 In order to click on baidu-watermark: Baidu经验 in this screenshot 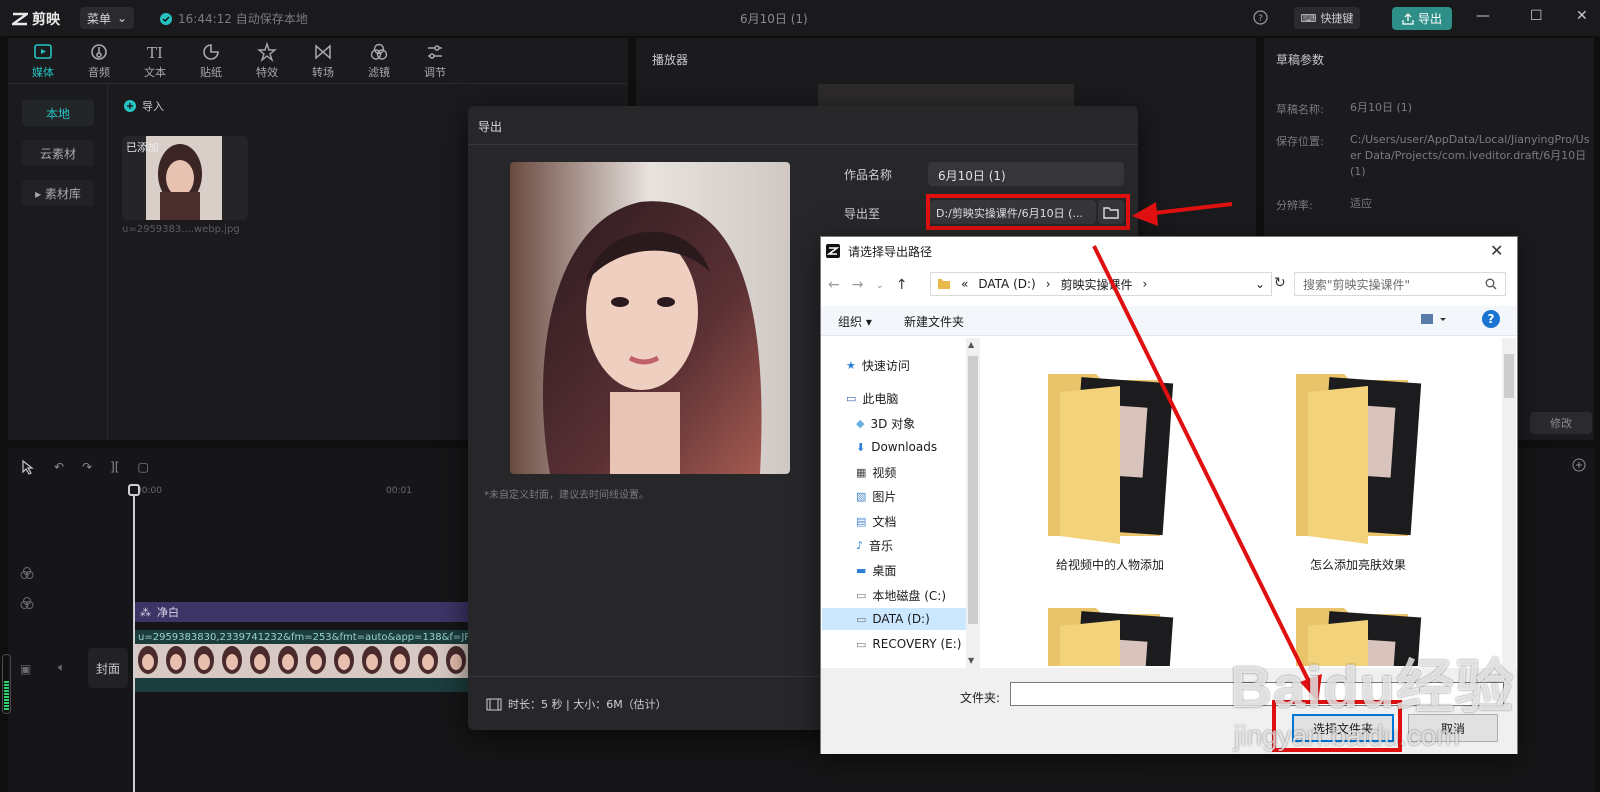, I will do `click(1372, 687)`.